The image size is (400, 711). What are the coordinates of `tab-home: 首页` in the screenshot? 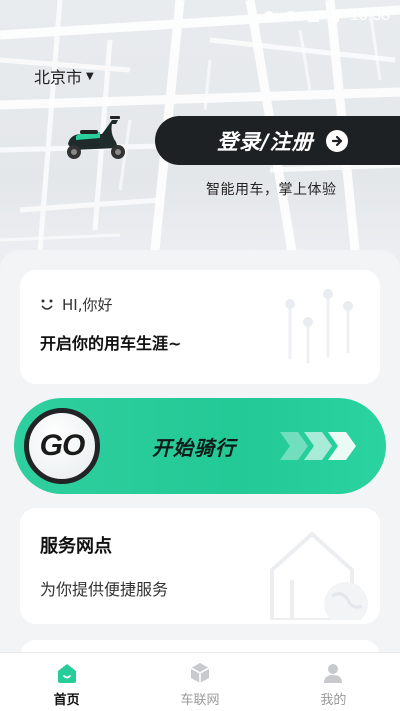 It's located at (66, 682).